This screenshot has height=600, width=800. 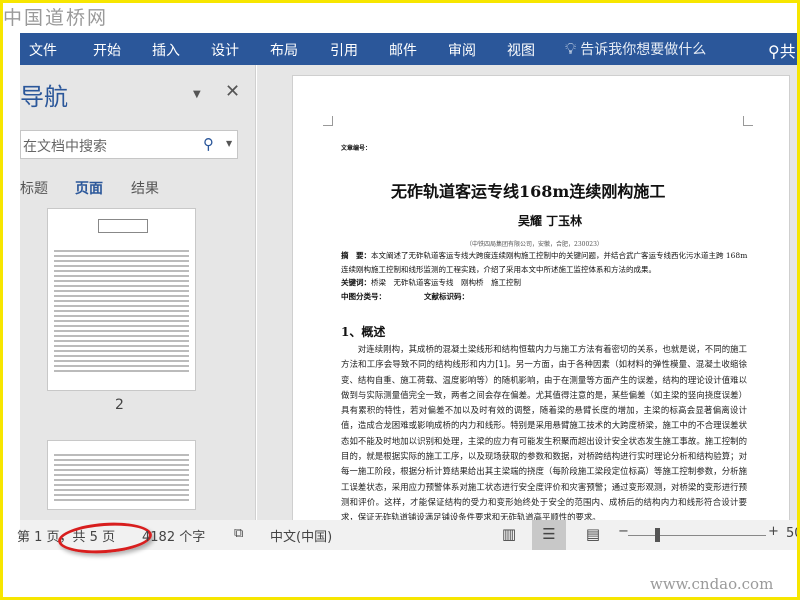 I want to click on zoom-slider, so click(x=697, y=535).